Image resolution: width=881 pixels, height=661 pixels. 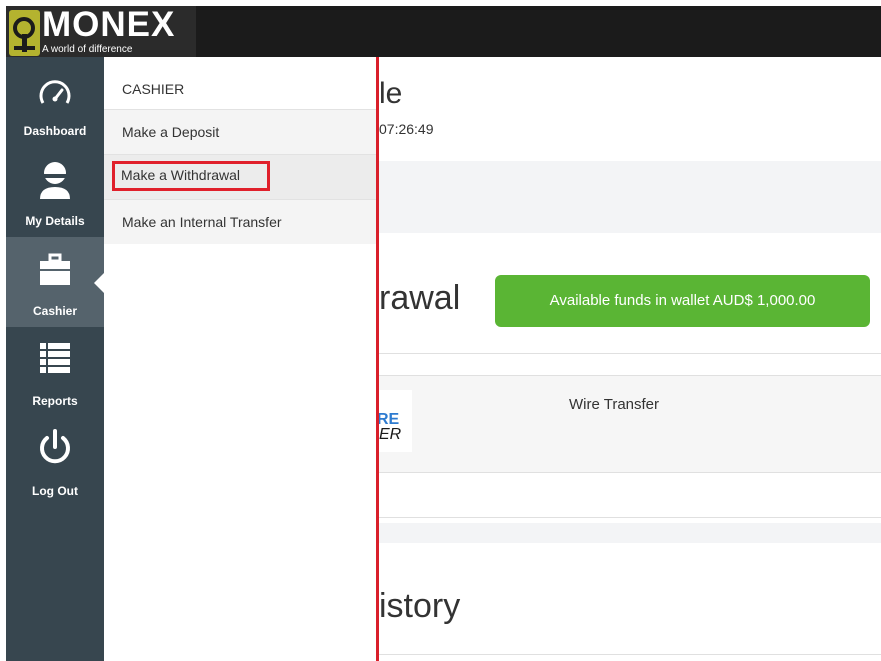 I want to click on timestamp: 07:26:49, so click(x=406, y=129).